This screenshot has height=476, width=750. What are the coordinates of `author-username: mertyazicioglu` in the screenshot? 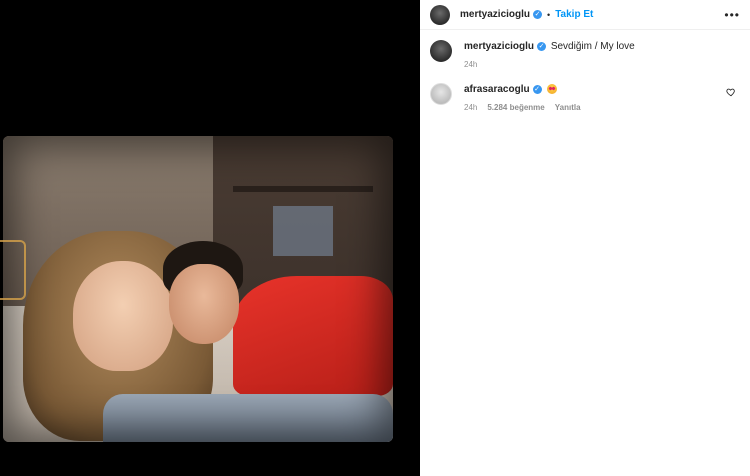 It's located at (495, 14).